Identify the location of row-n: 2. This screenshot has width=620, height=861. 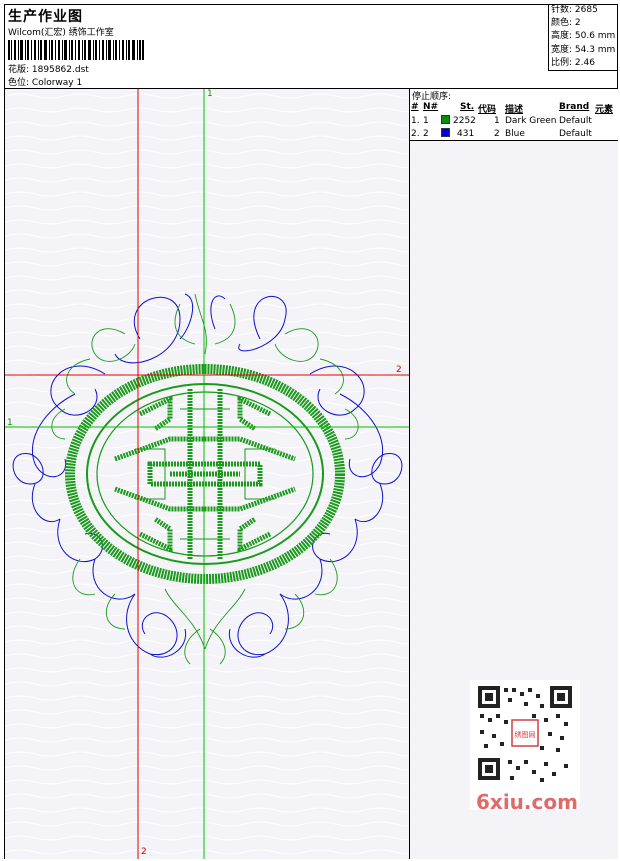
(426, 134).